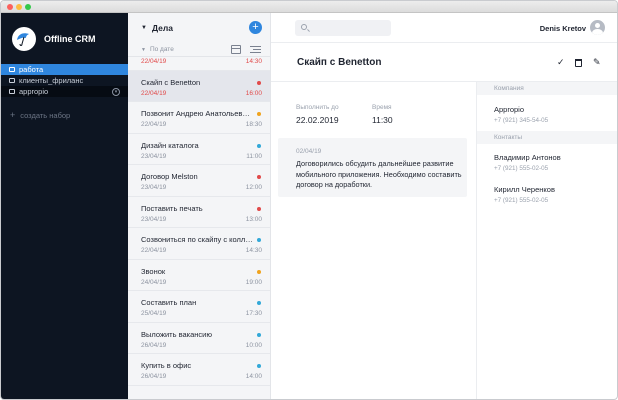  What do you see at coordinates (255, 27) in the screenshot?
I see `add-task-button: +` at bounding box center [255, 27].